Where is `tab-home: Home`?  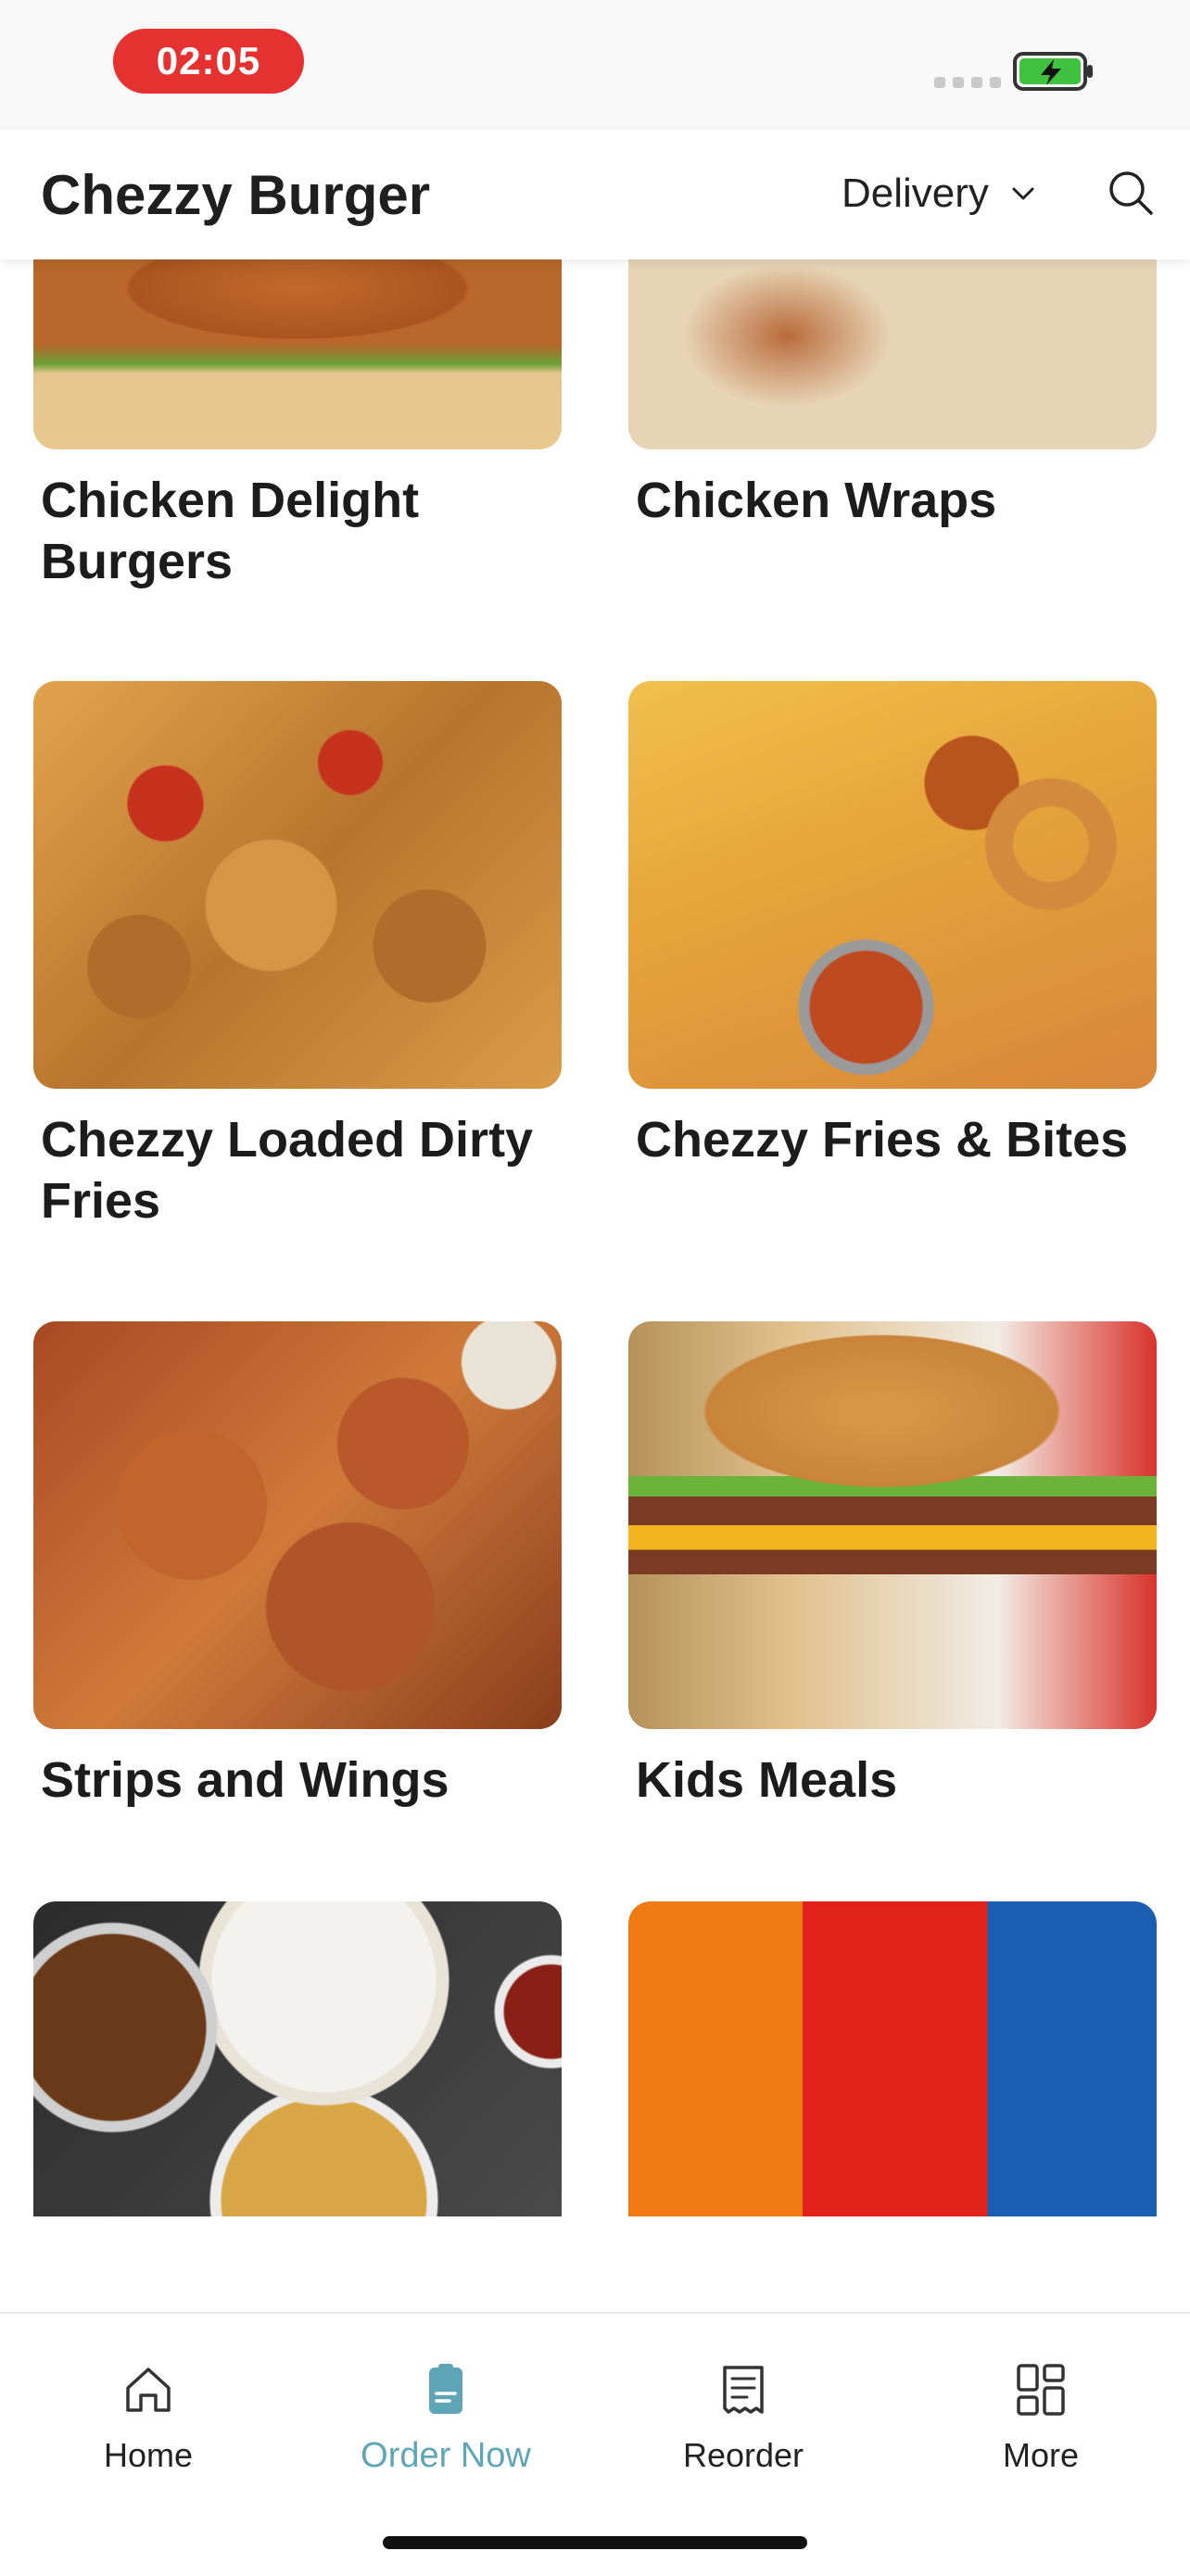 tab-home: Home is located at coordinates (148, 2417).